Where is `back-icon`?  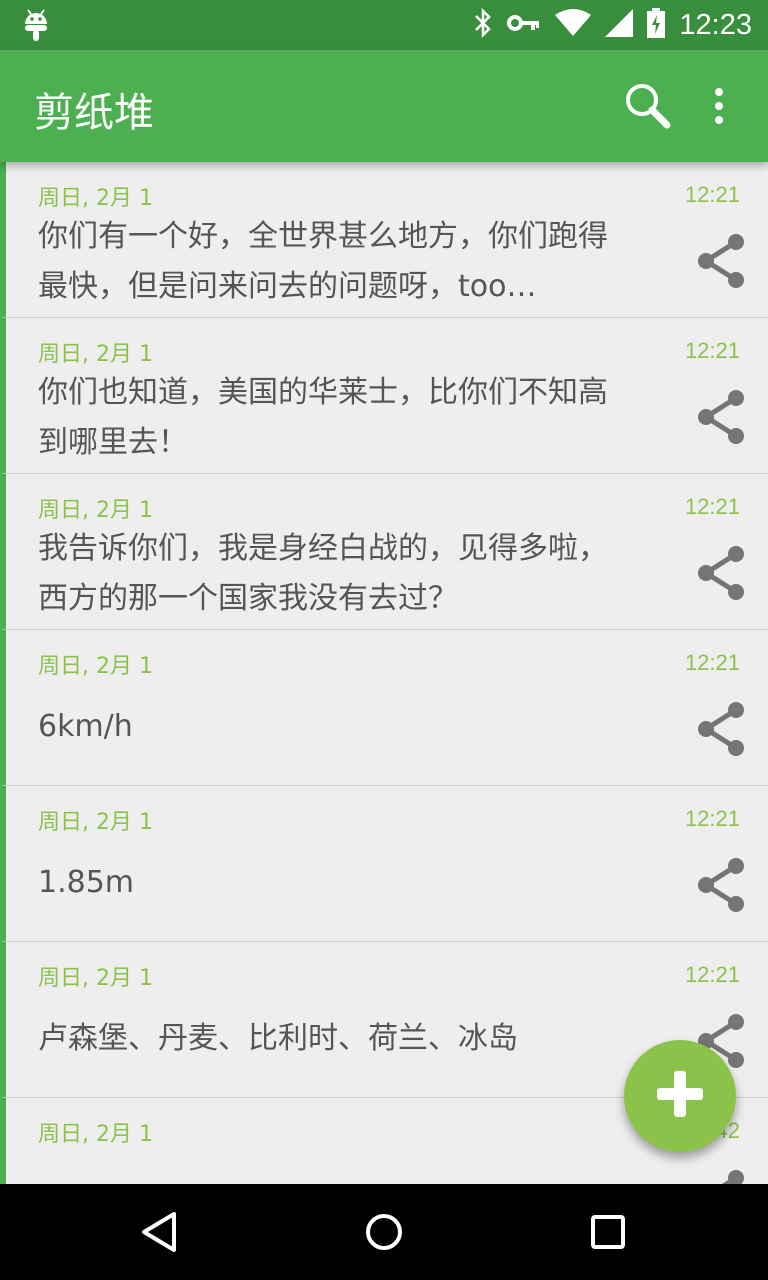 back-icon is located at coordinates (160, 1234).